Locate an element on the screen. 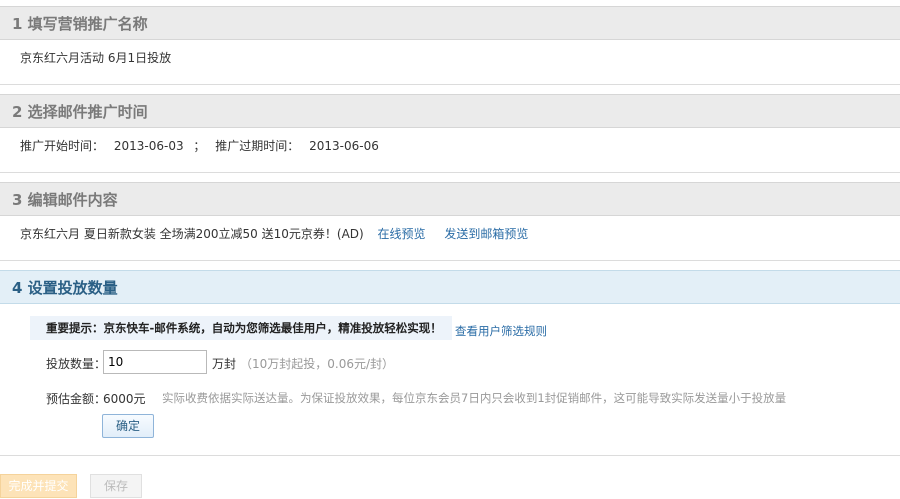 Image resolution: width=900 pixels, height=499 pixels. save-button: 保存 is located at coordinates (116, 486).